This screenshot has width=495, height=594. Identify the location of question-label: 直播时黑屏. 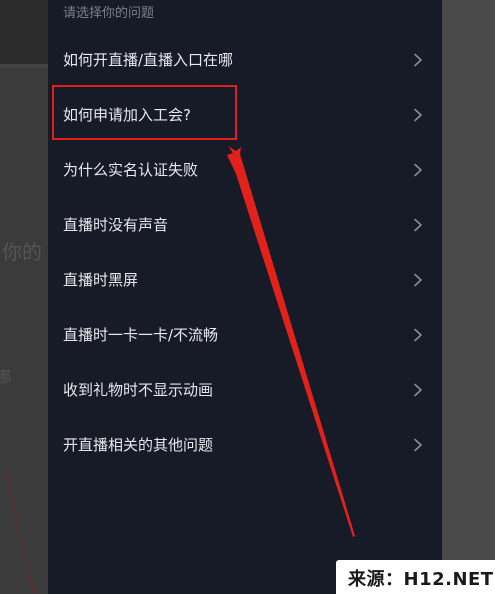
(101, 280).